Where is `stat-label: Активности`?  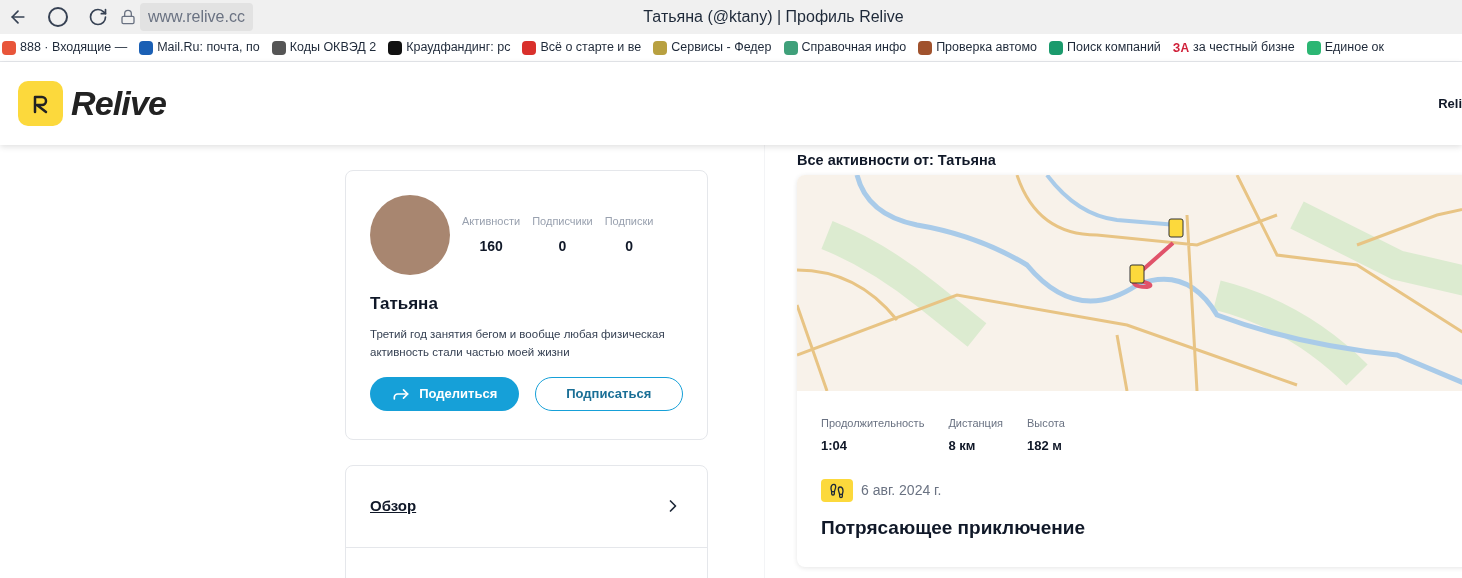 stat-label: Активности is located at coordinates (491, 222).